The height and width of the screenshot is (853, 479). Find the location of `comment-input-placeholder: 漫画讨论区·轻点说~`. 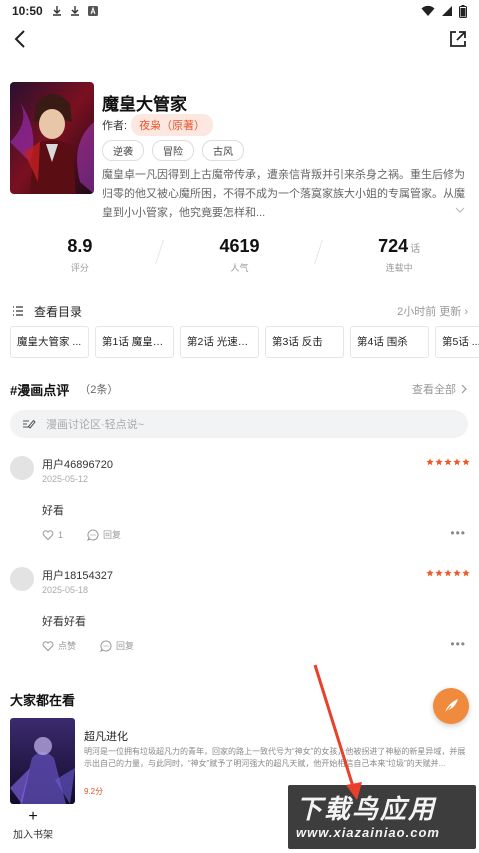

comment-input-placeholder: 漫画讨论区·轻点说~ is located at coordinates (95, 424).